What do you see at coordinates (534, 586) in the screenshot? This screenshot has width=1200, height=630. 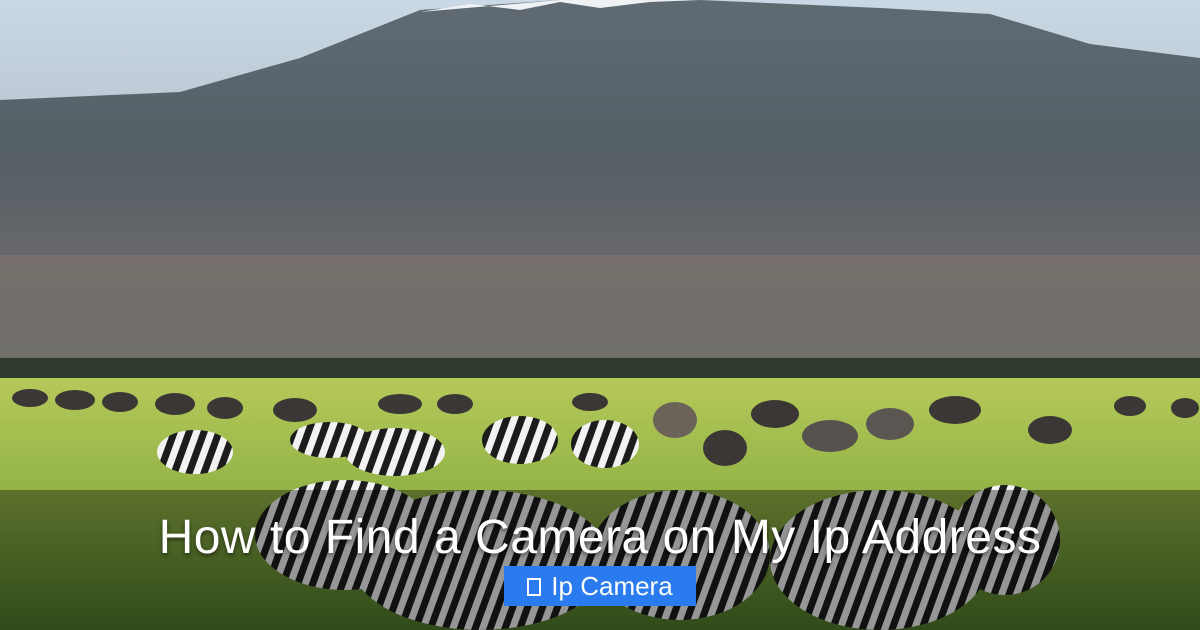 I see `missing-glyph-box-icon` at bounding box center [534, 586].